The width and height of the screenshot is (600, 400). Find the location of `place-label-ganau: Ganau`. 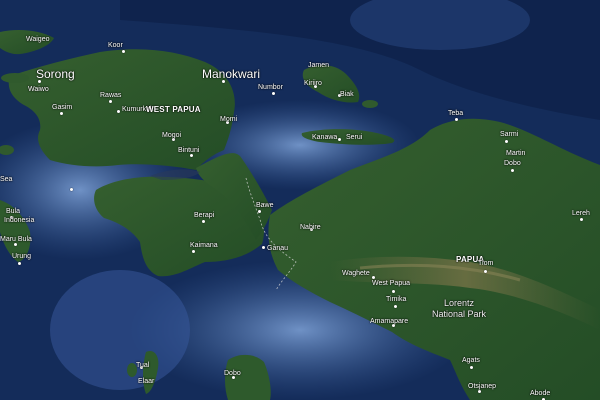

place-label-ganau: Ganau is located at coordinates (278, 248).